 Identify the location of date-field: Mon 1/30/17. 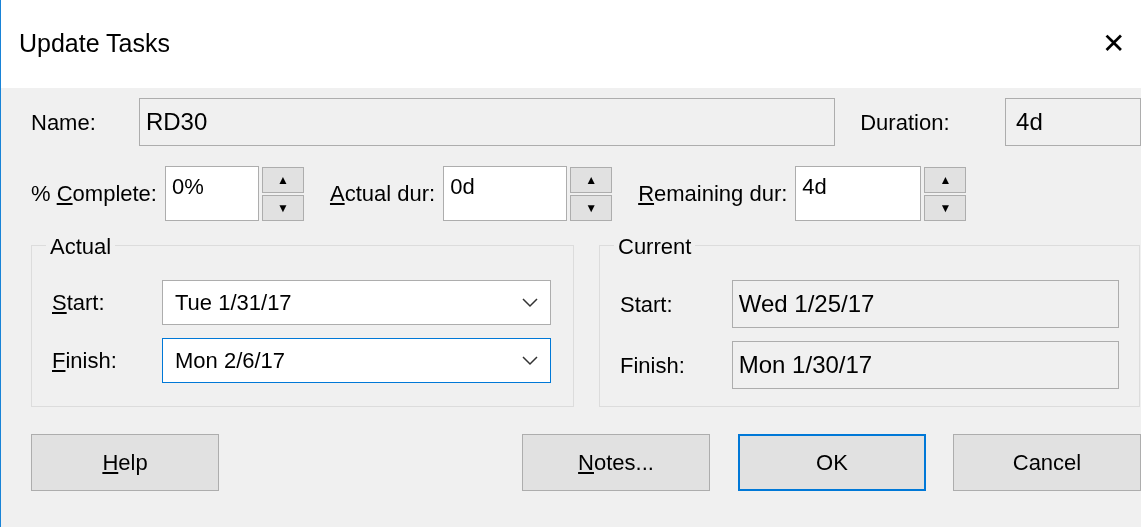
(925, 365).